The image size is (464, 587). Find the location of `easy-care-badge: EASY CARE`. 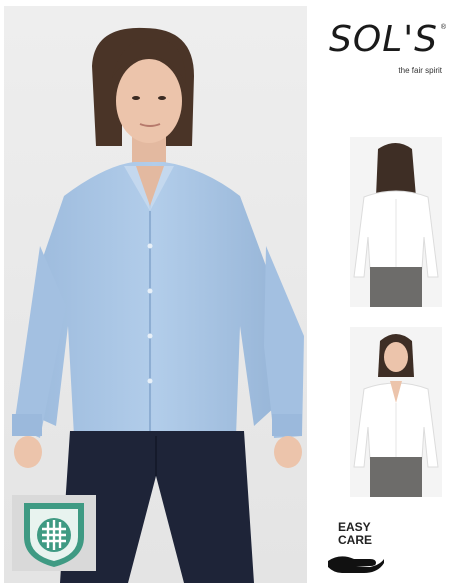

easy-care-badge: EASY CARE is located at coordinates (358, 549).